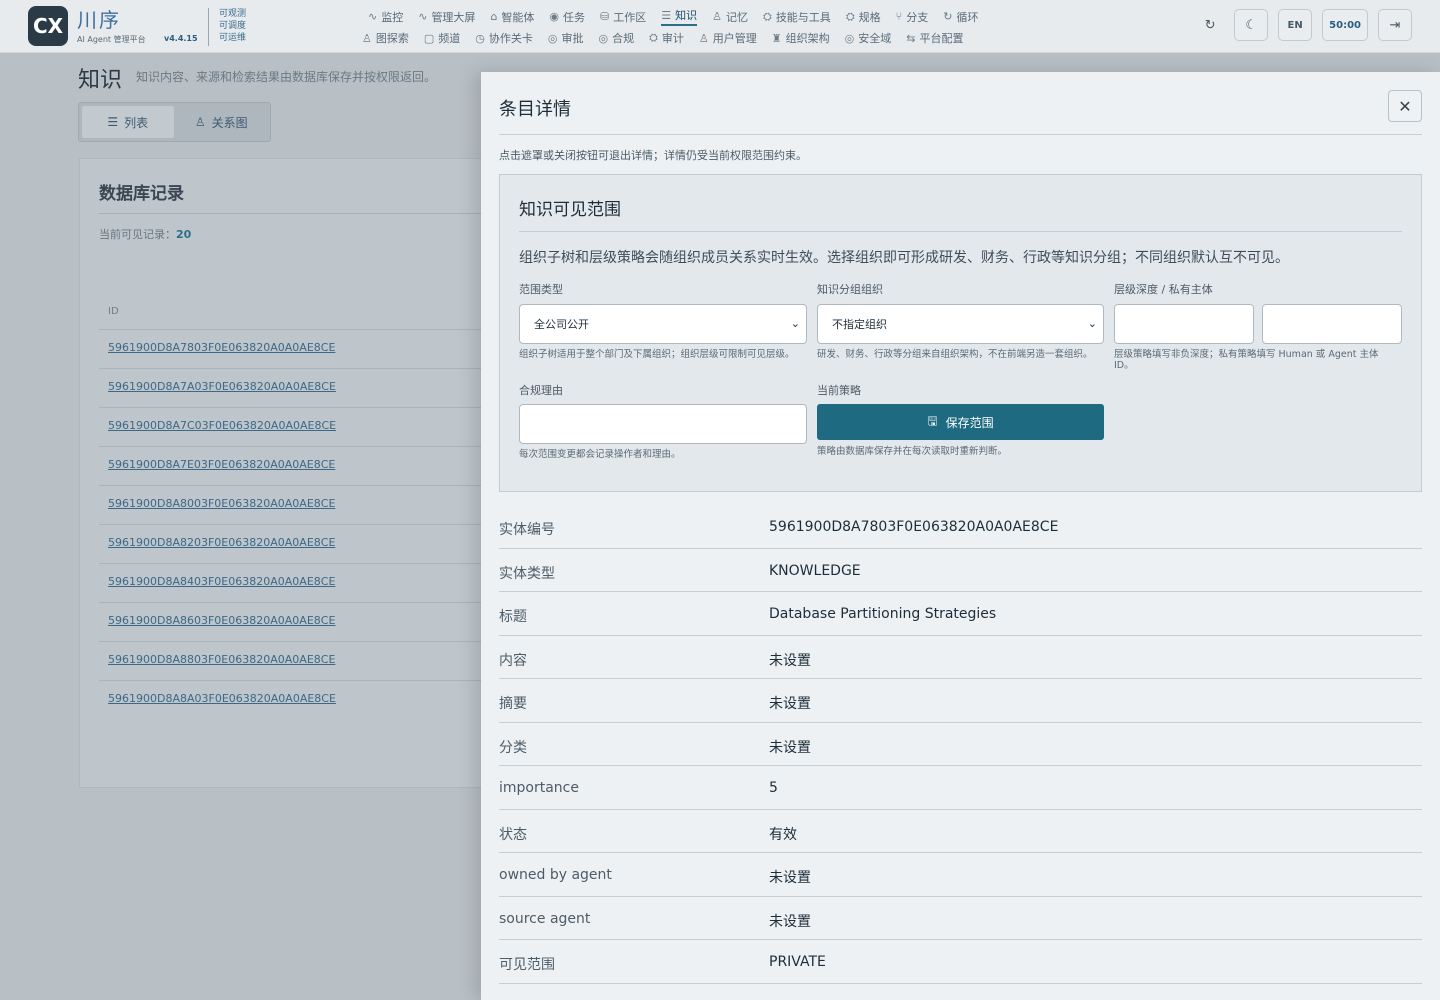 Image resolution: width=1440 pixels, height=1000 pixels. What do you see at coordinates (801, 38) in the screenshot?
I see `nav-item: ♜ 组织架构` at bounding box center [801, 38].